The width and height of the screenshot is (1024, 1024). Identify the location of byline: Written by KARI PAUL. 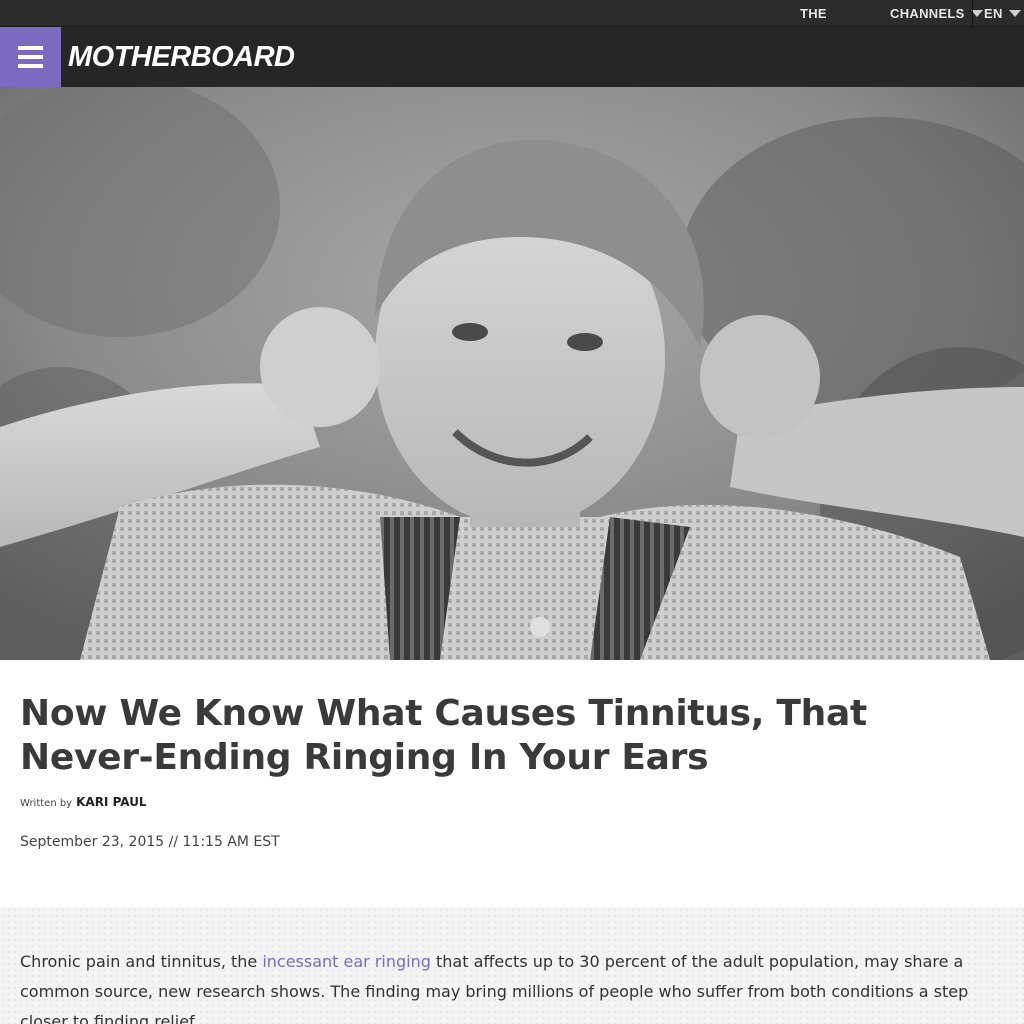
(83, 802).